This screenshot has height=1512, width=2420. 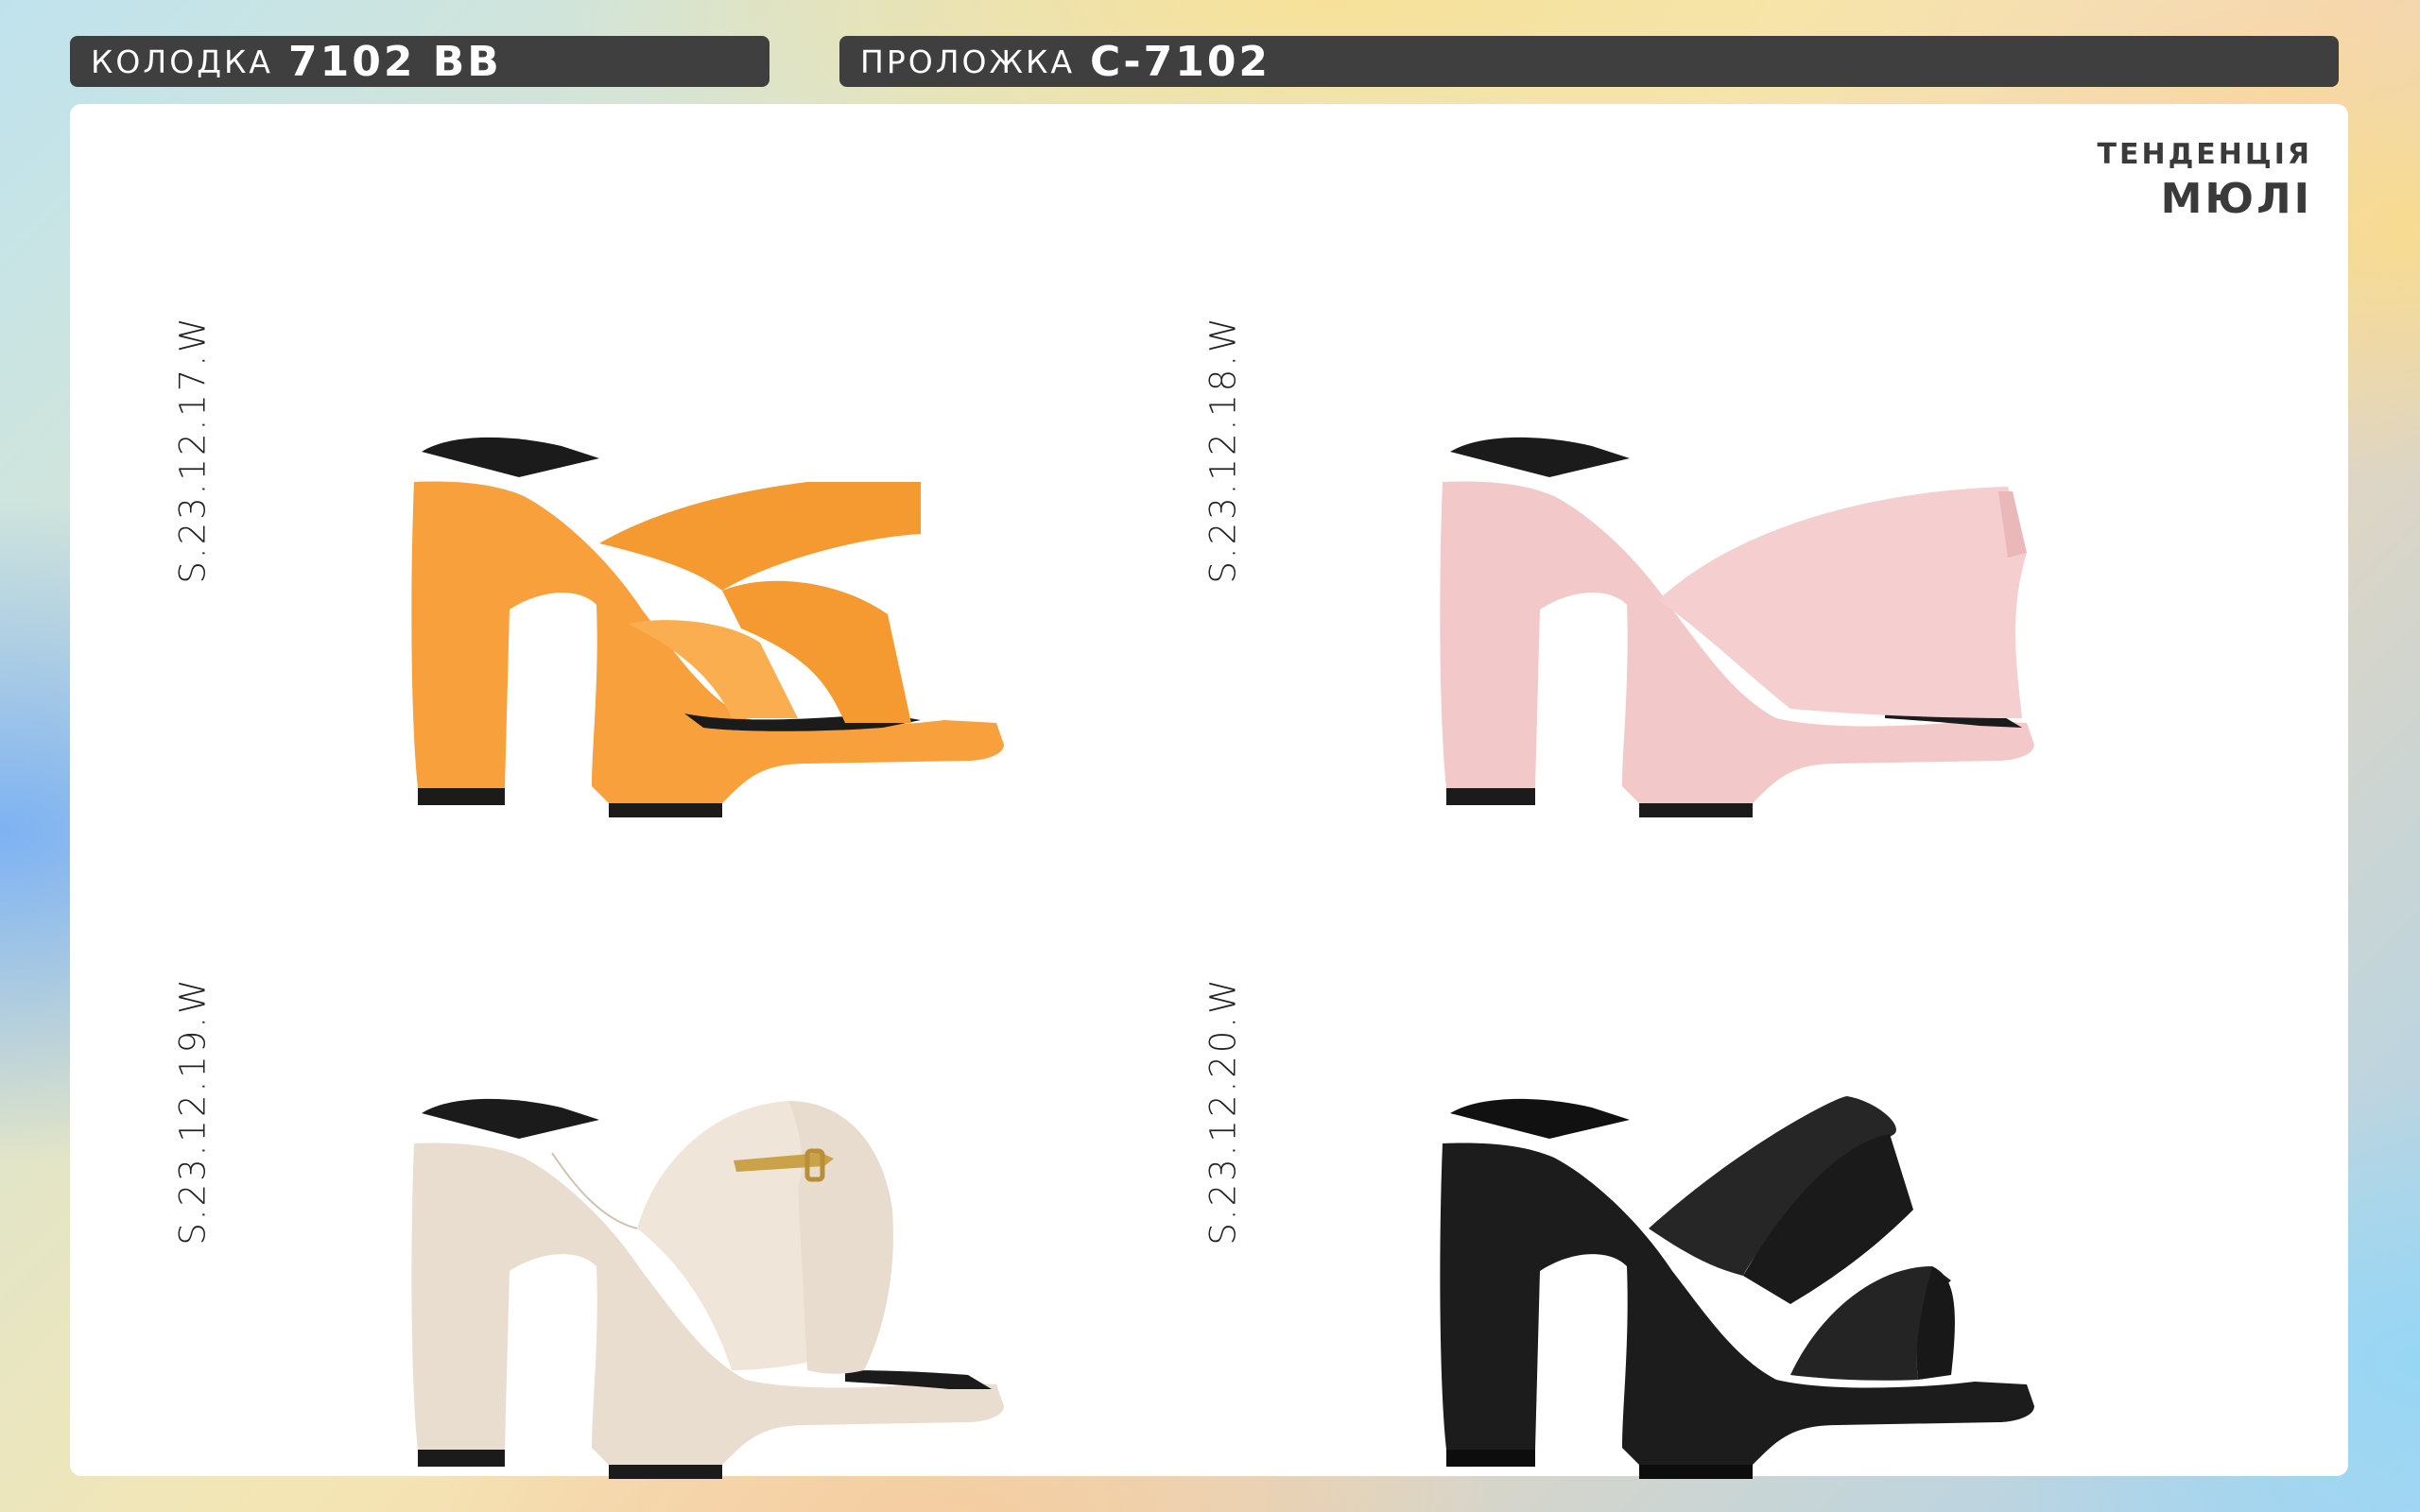 I want to click on product-code-3: S.23.12.19.W, so click(x=193, y=1110).